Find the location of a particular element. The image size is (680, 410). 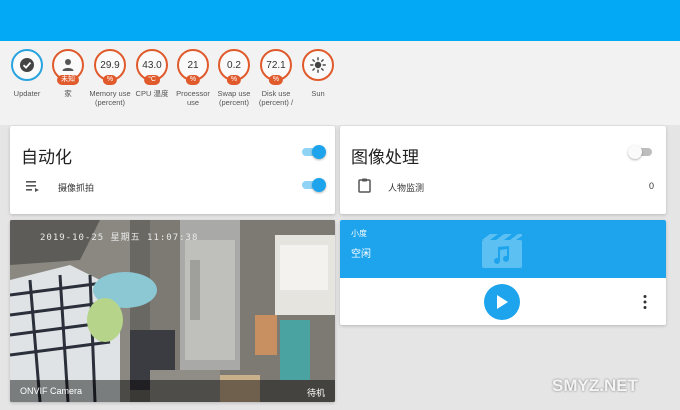

media-header: 小度 空闲 is located at coordinates (503, 249).